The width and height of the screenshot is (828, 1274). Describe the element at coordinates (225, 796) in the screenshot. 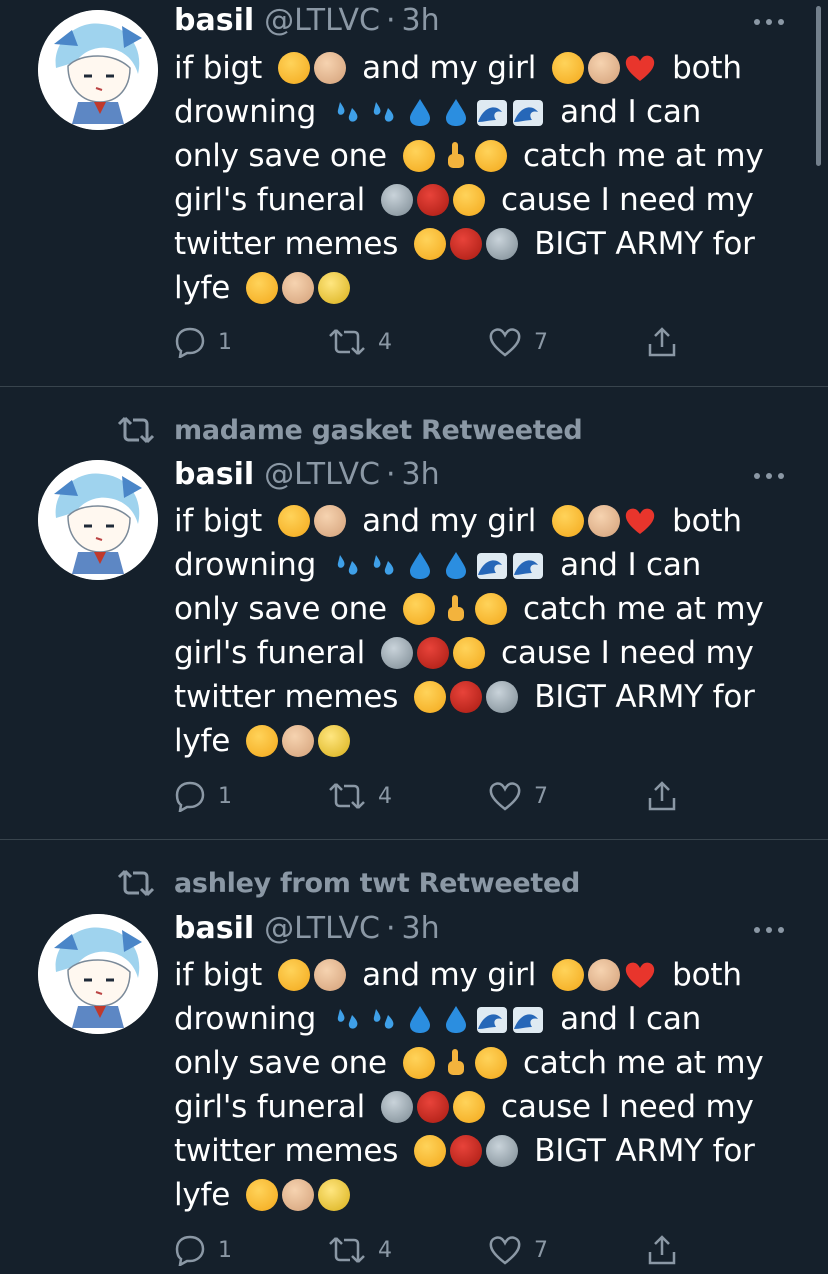

I see `reply-count: 1` at that location.